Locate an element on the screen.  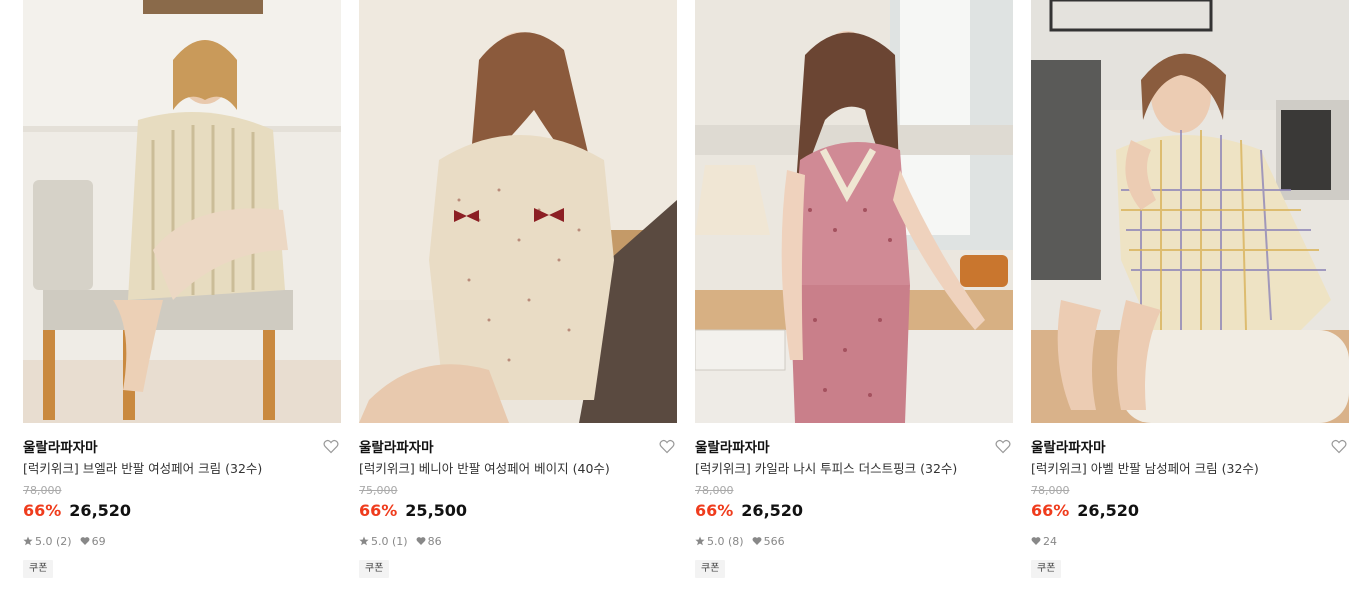
like-count: 566 is located at coordinates (774, 541).